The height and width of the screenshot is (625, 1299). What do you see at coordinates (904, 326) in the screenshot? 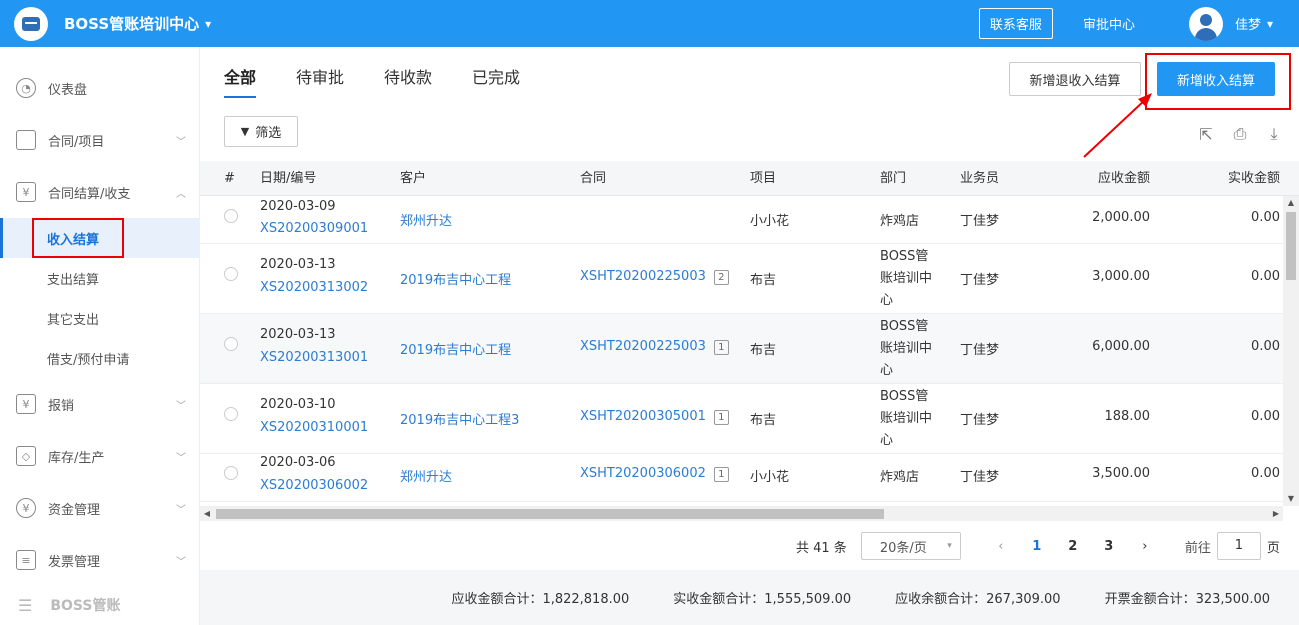
I see `dept-line: BOSS管` at bounding box center [904, 326].